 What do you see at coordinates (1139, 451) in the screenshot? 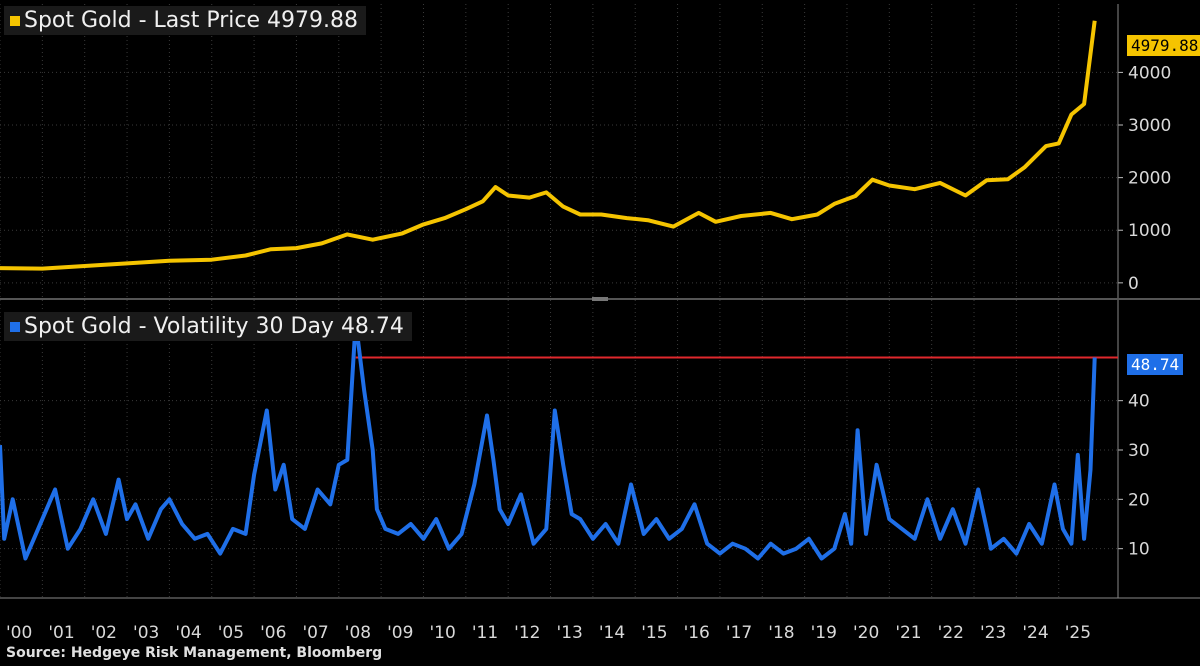
I see `vol-y-tick-label-30: 30` at bounding box center [1139, 451].